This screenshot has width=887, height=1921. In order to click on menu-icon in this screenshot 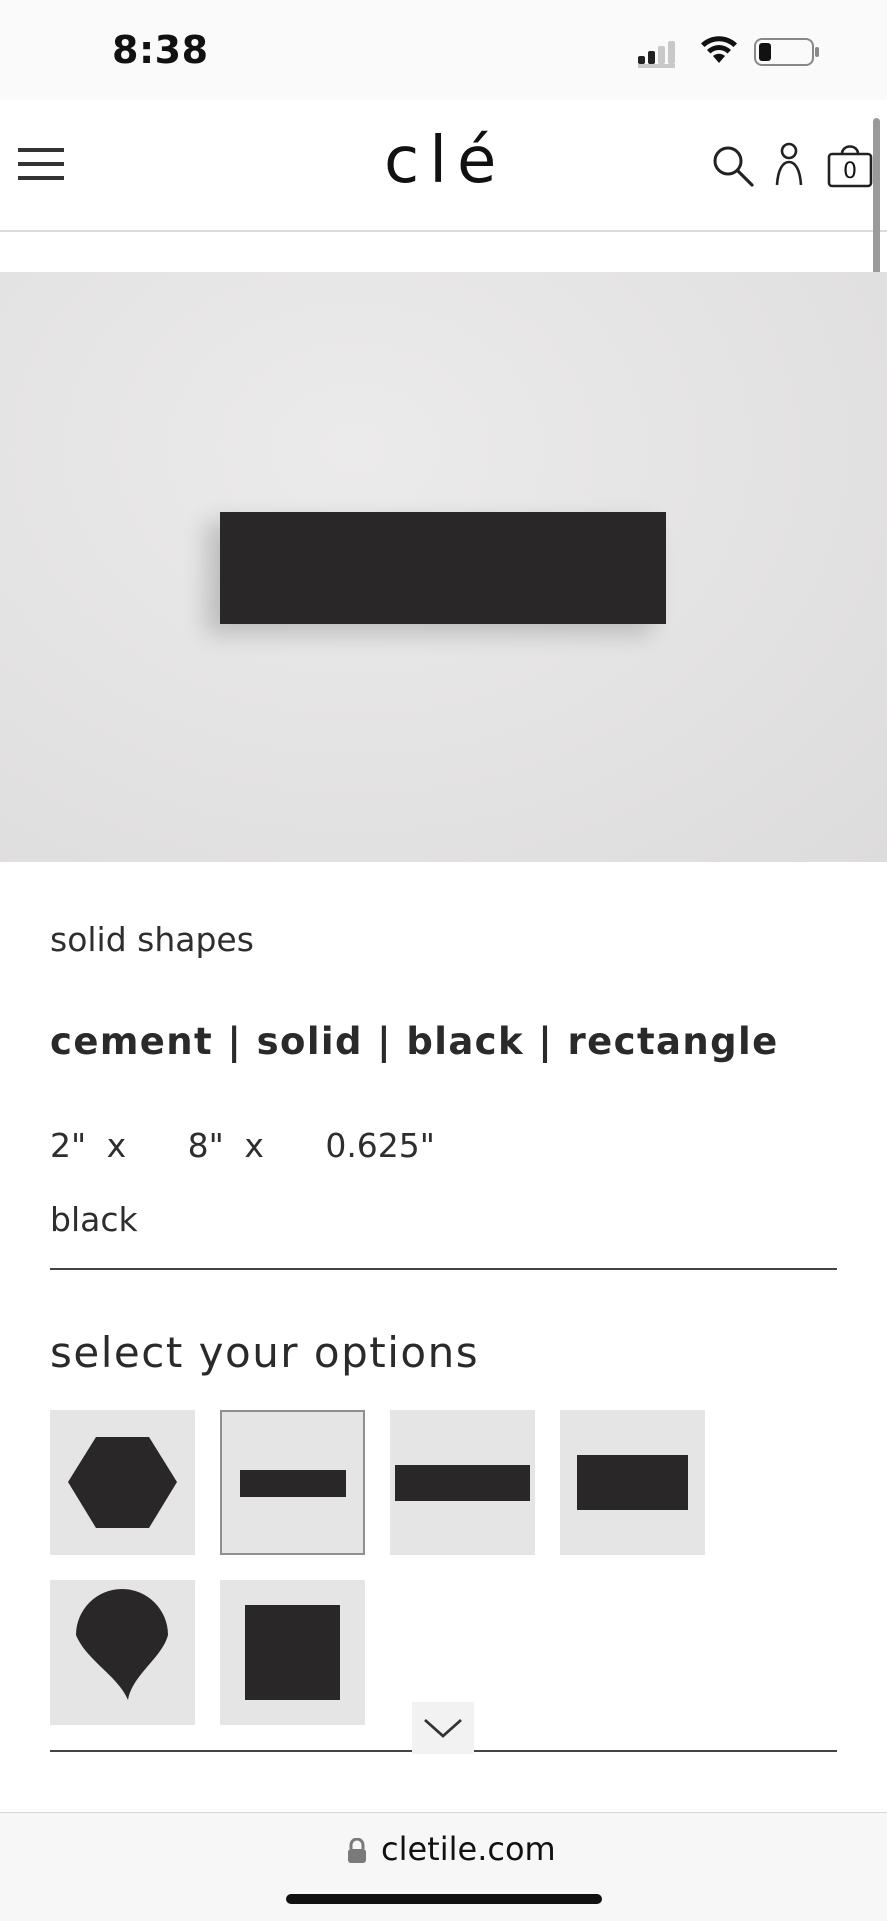, I will do `click(41, 164)`.